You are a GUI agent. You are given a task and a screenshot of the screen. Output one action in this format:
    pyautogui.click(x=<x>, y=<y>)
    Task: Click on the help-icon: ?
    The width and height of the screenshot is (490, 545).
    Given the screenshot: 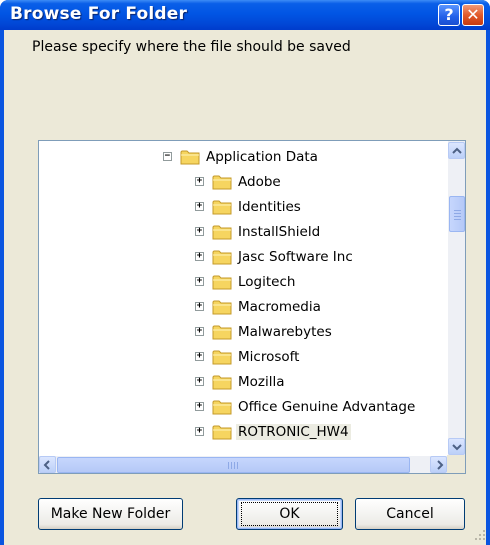 What is the action you would take?
    pyautogui.click(x=449, y=14)
    